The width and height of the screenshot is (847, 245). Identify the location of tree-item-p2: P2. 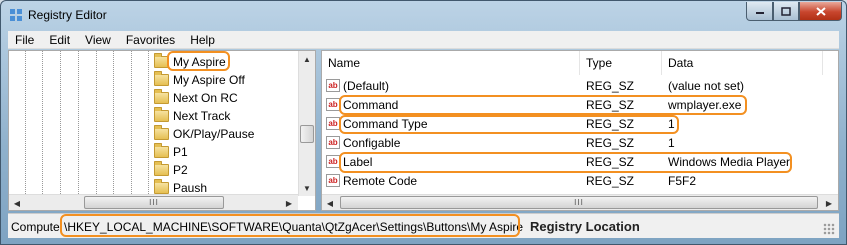
(171, 170).